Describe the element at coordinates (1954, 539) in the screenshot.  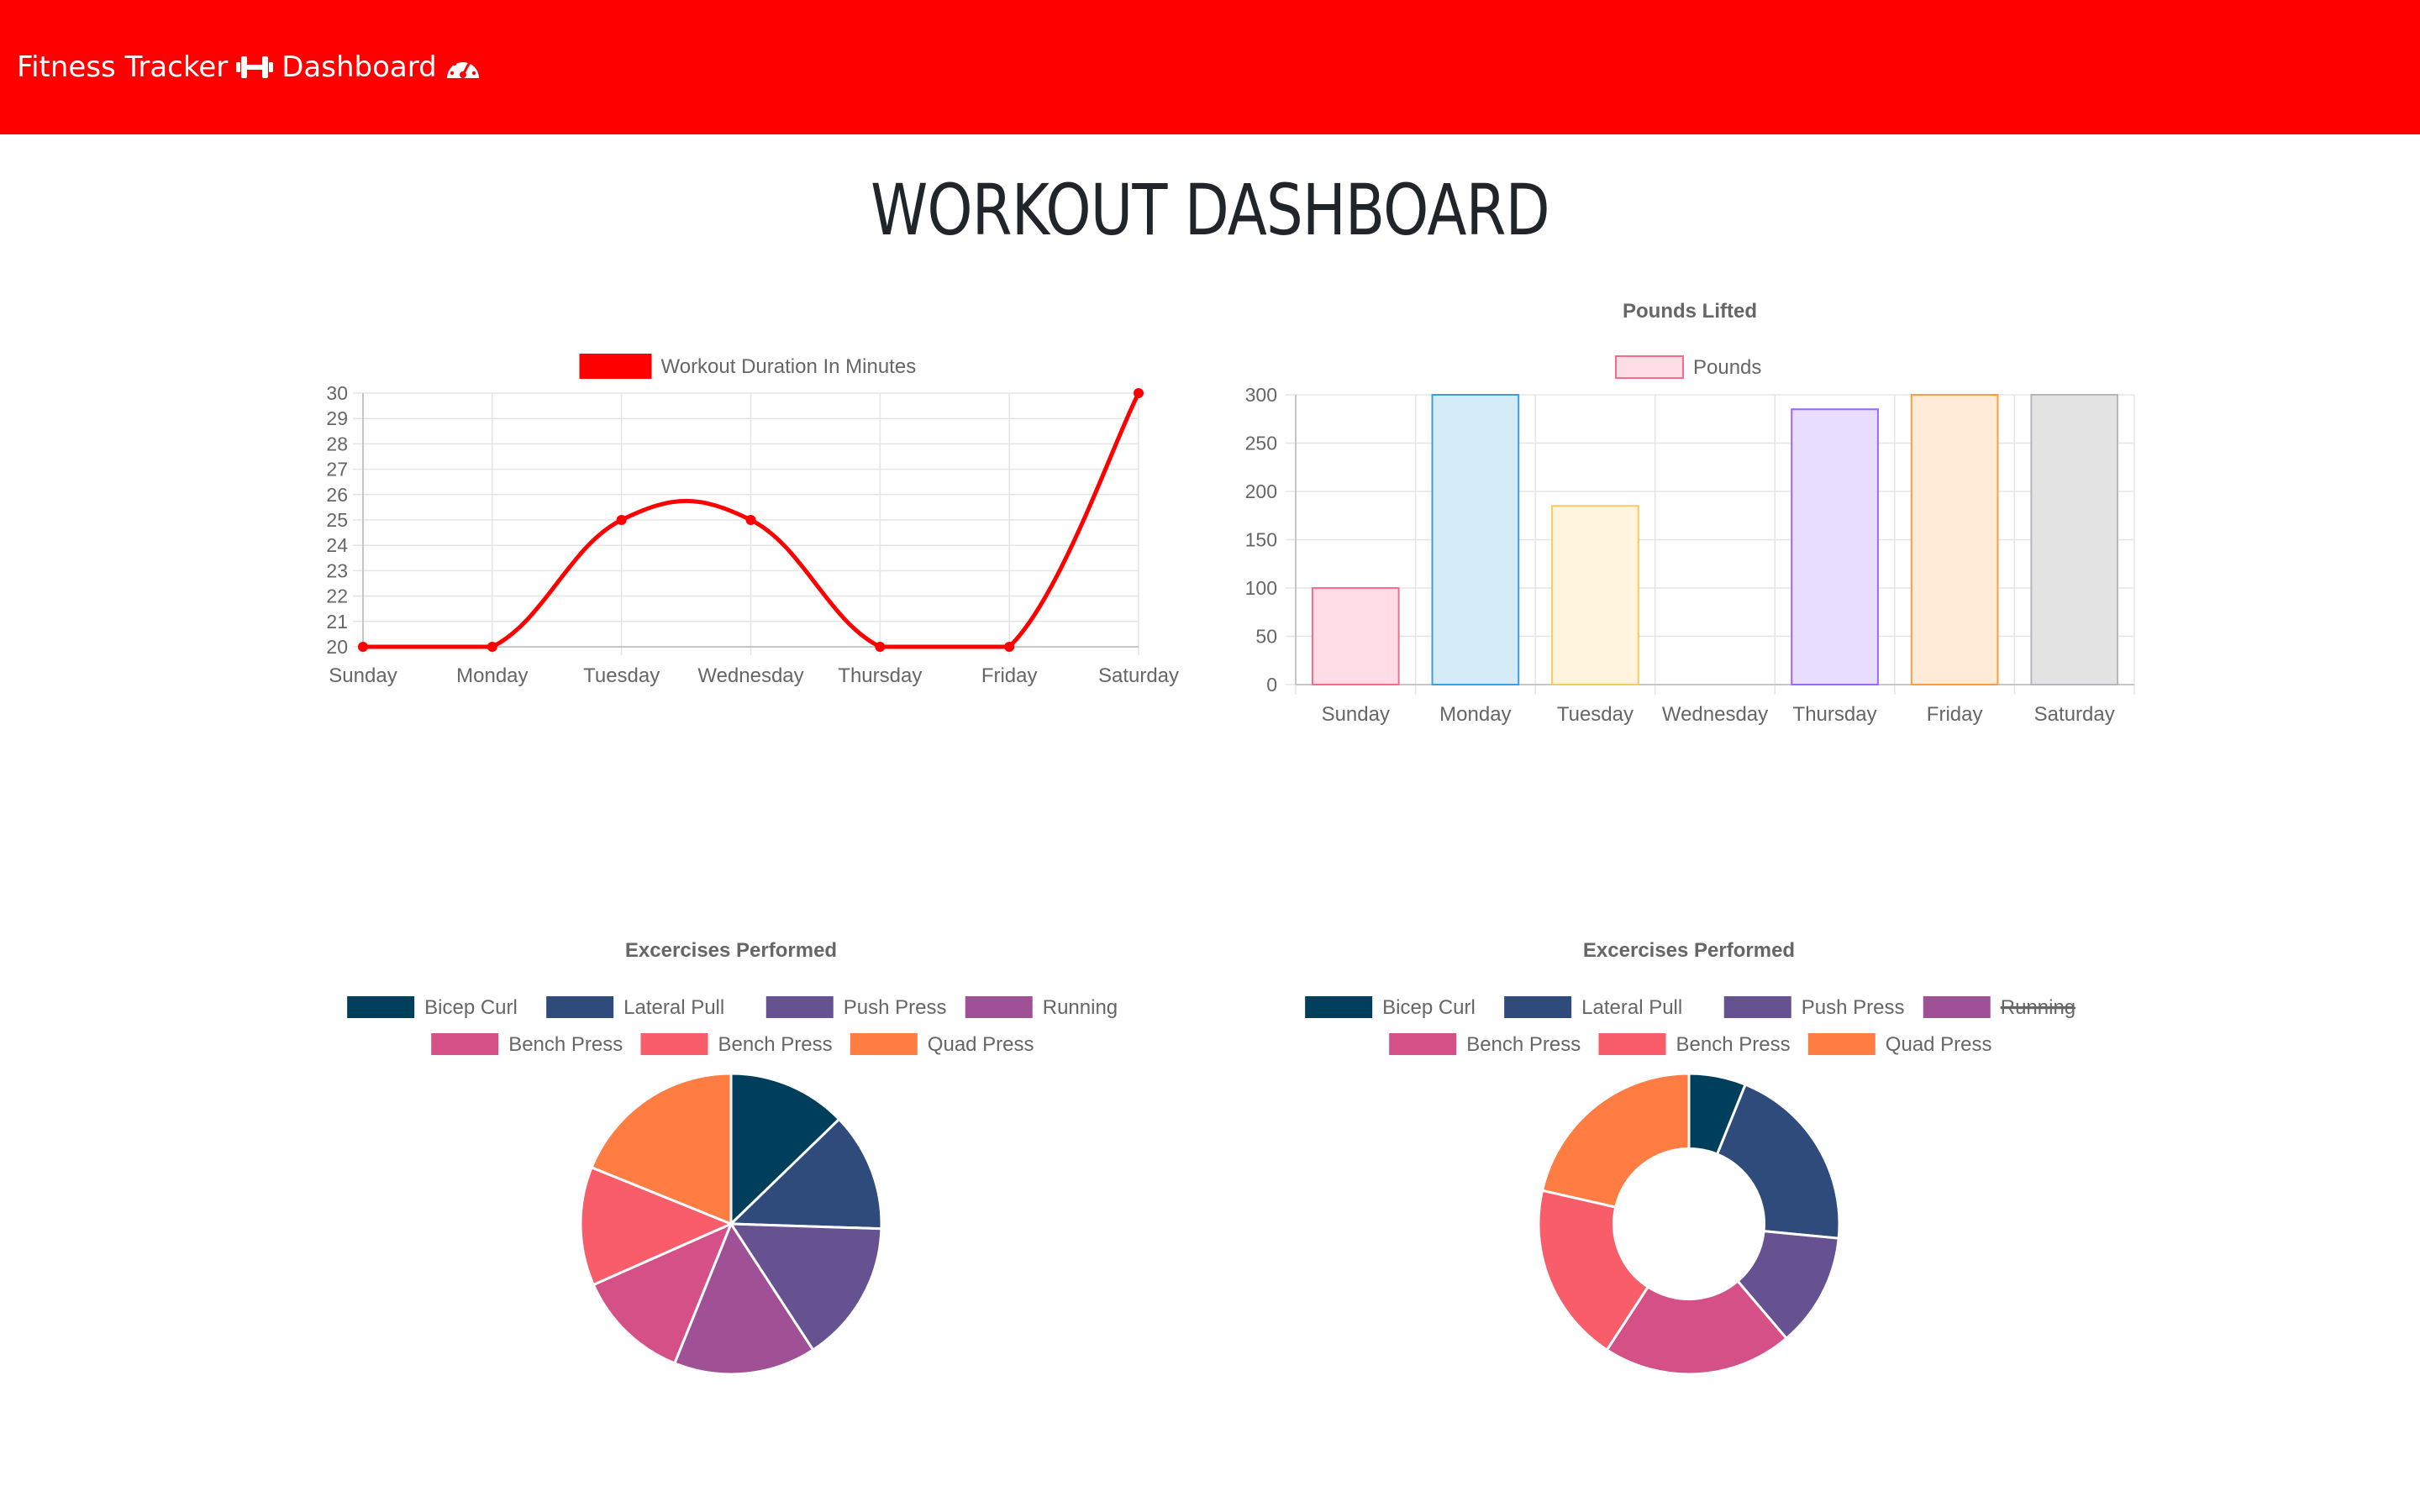
I see `bar-friday` at that location.